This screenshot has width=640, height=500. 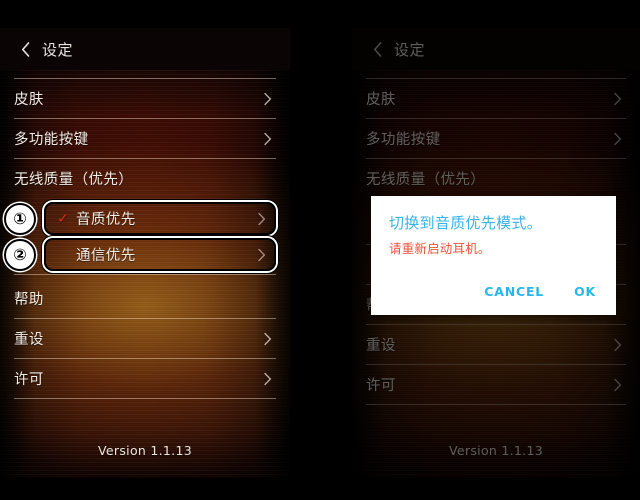 What do you see at coordinates (106, 256) in the screenshot?
I see `option-label: 通信优先` at bounding box center [106, 256].